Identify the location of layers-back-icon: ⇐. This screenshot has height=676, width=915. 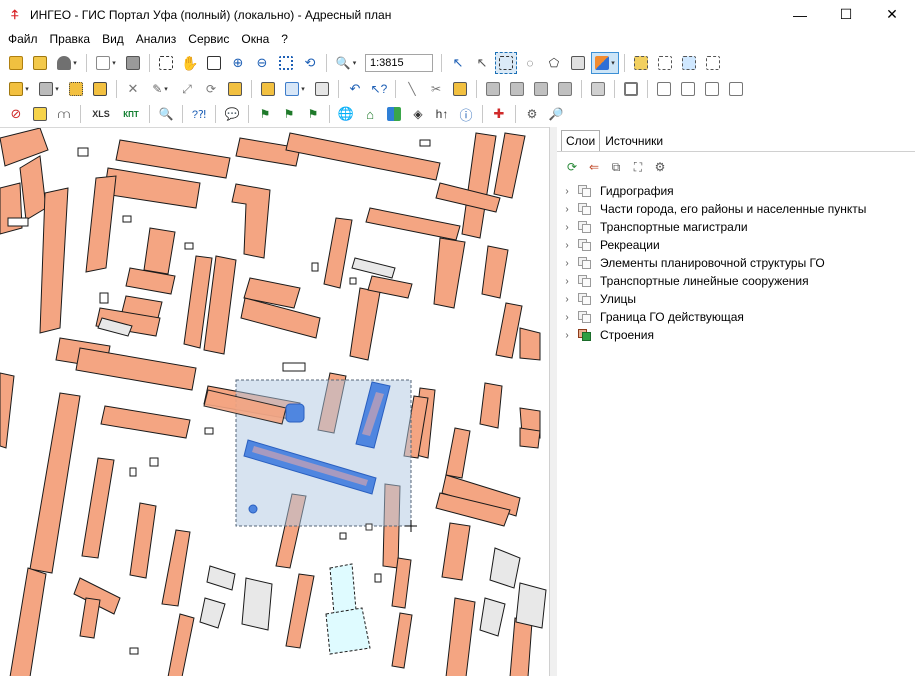
(594, 167).